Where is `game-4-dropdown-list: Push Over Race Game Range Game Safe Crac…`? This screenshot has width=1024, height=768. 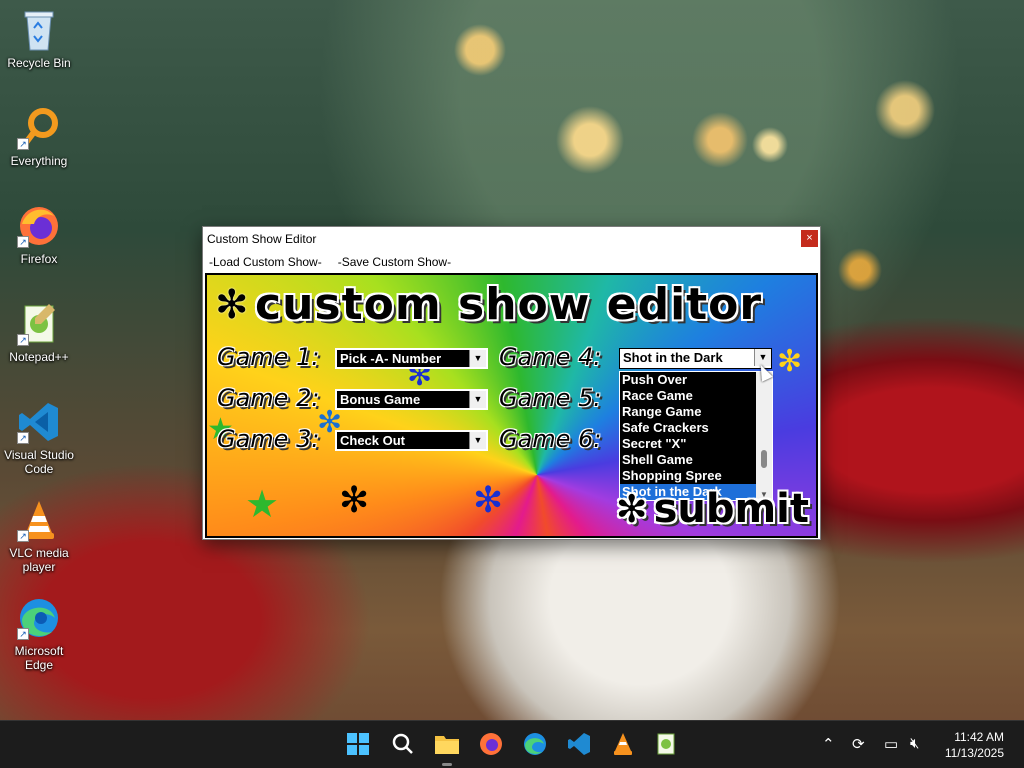
game-4-dropdown-list: Push Over Race Game Range Game Safe Crac… is located at coordinates (696, 436).